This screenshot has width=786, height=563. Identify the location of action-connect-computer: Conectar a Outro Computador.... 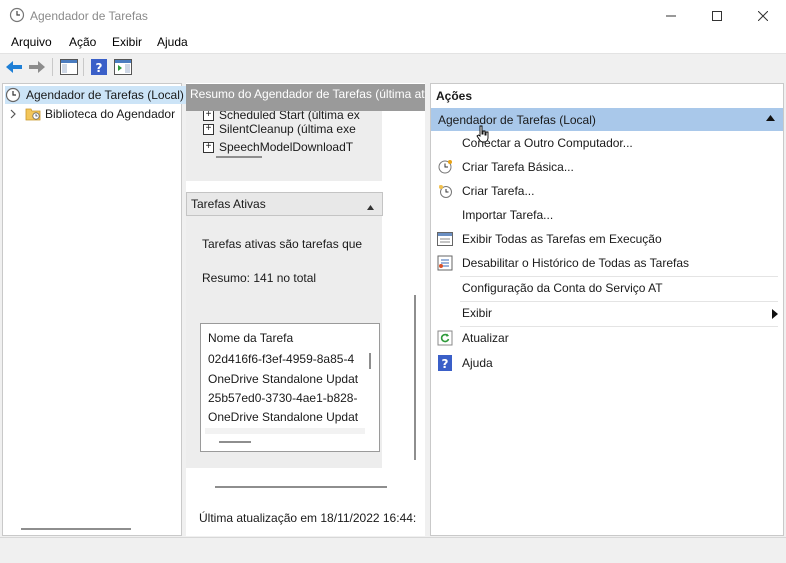
(534, 143).